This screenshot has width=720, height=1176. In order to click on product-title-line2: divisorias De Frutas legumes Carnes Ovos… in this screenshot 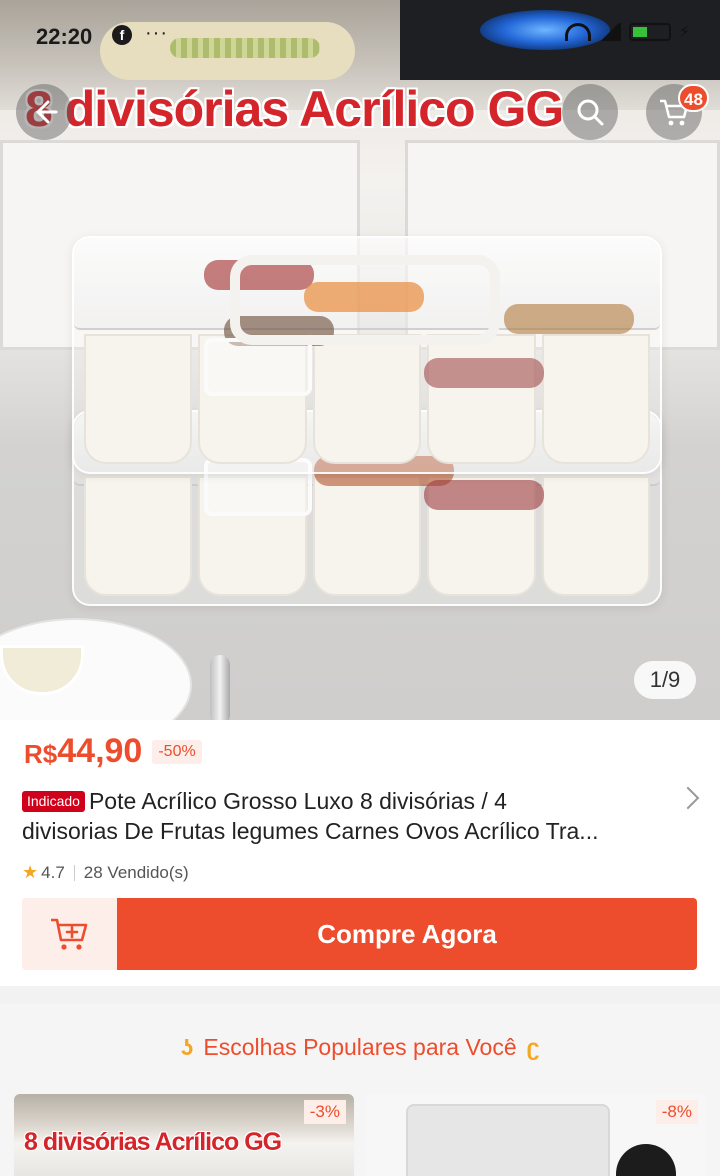, I will do `click(310, 831)`.